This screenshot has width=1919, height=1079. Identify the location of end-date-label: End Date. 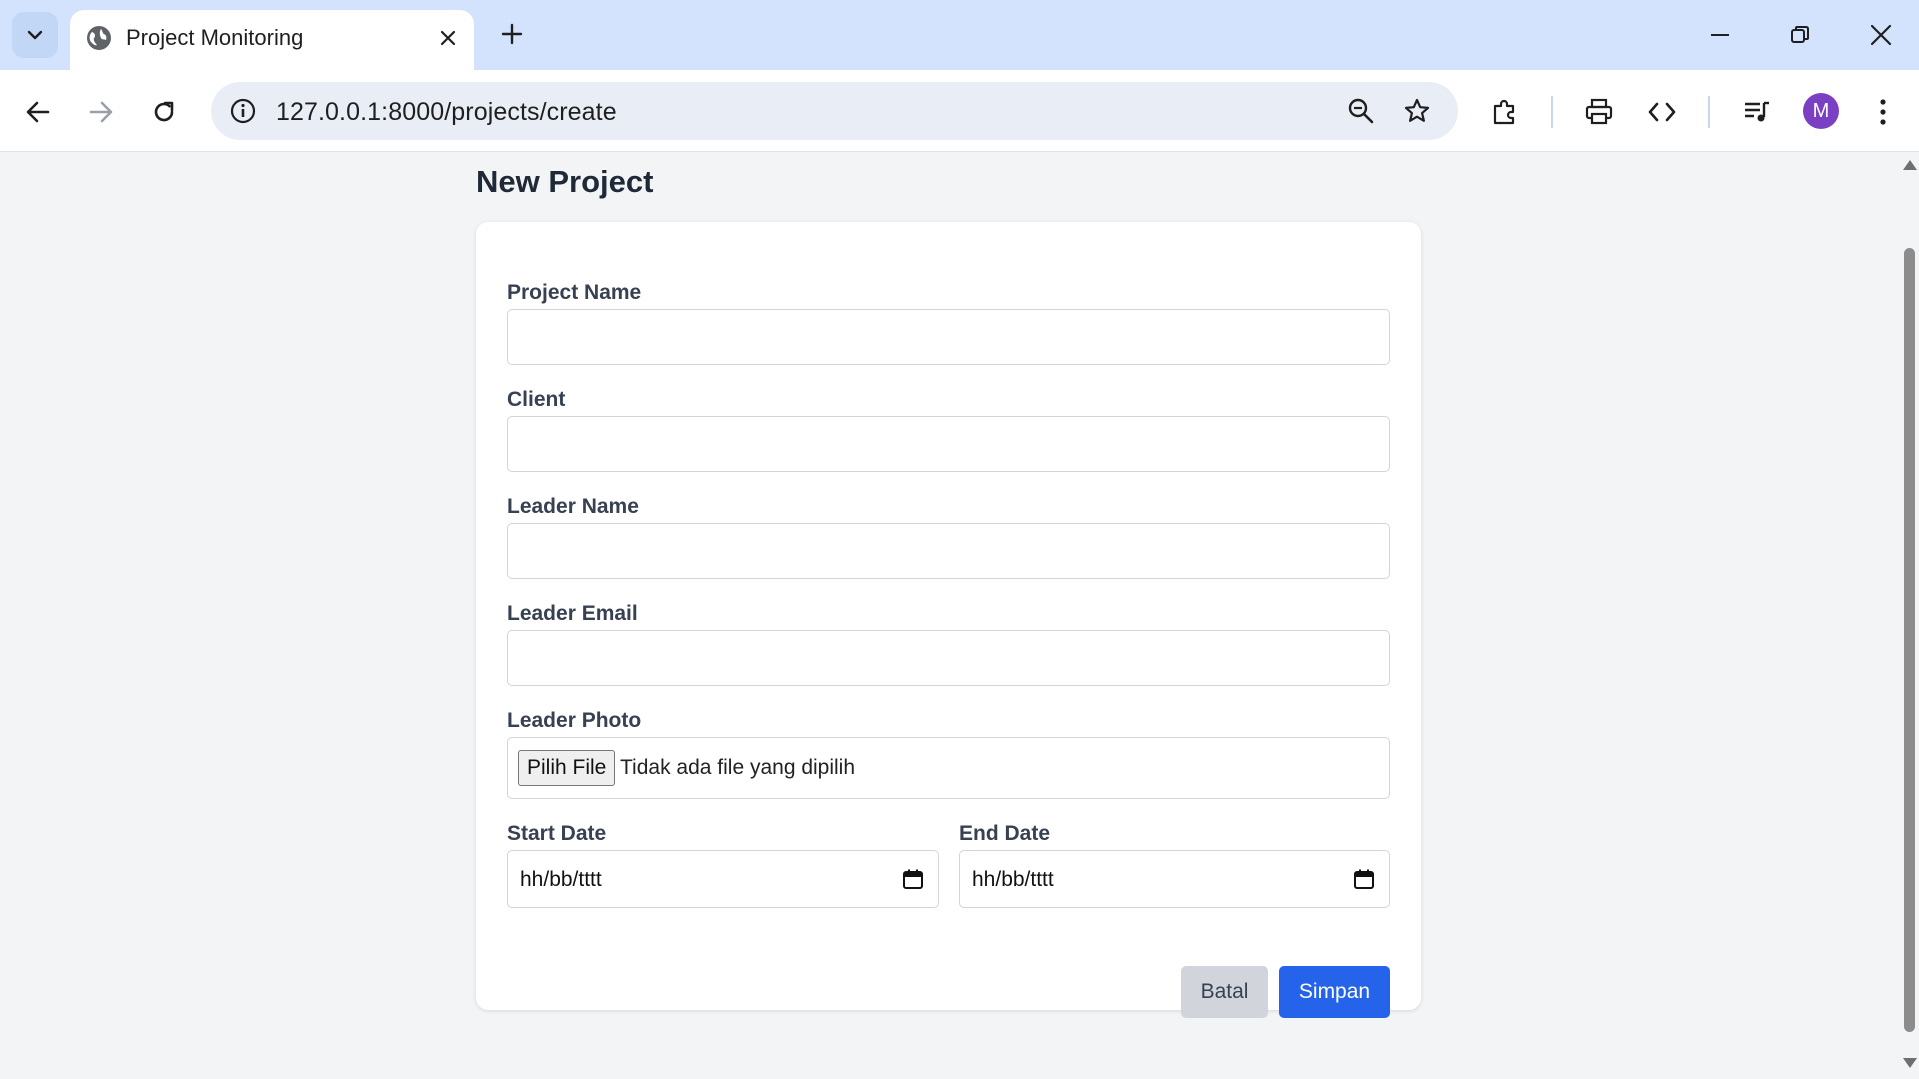
(1005, 833).